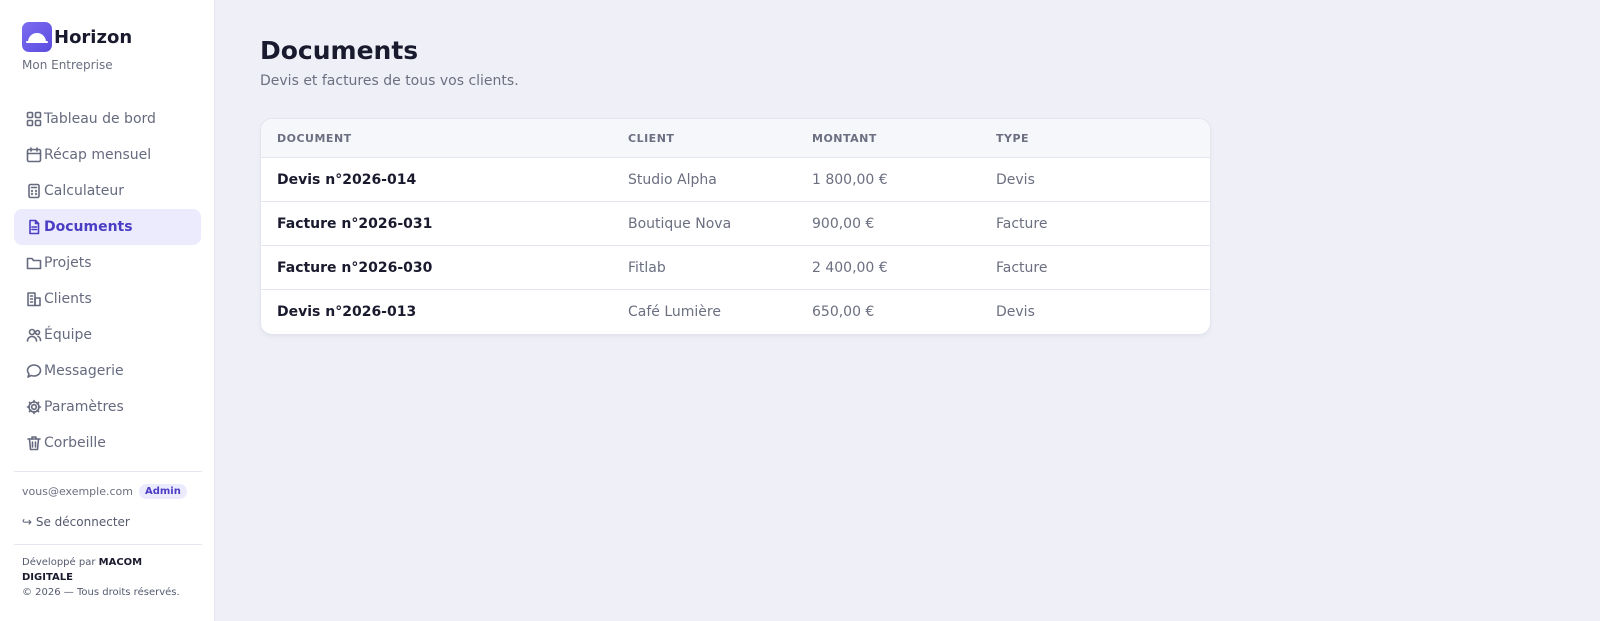 This screenshot has width=1600, height=621. I want to click on sidebar-item-equipe: Équipe, so click(107, 335).